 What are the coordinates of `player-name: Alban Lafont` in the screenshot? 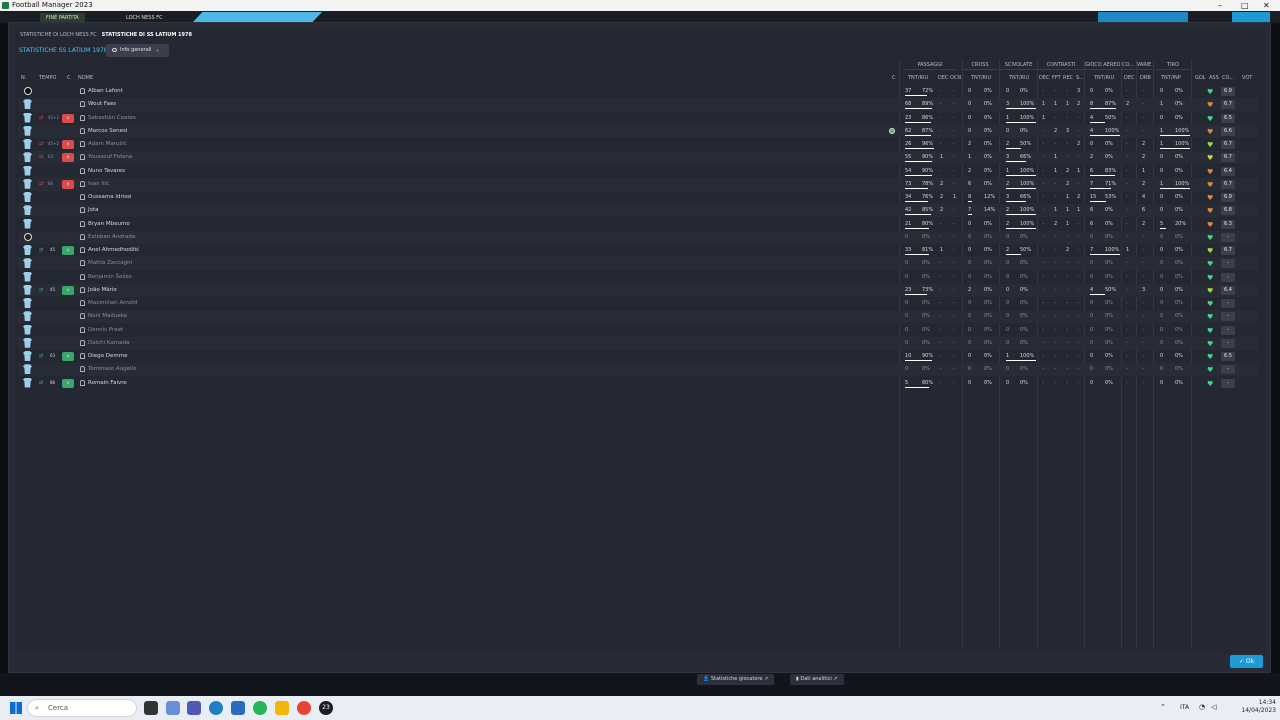 It's located at (105, 91).